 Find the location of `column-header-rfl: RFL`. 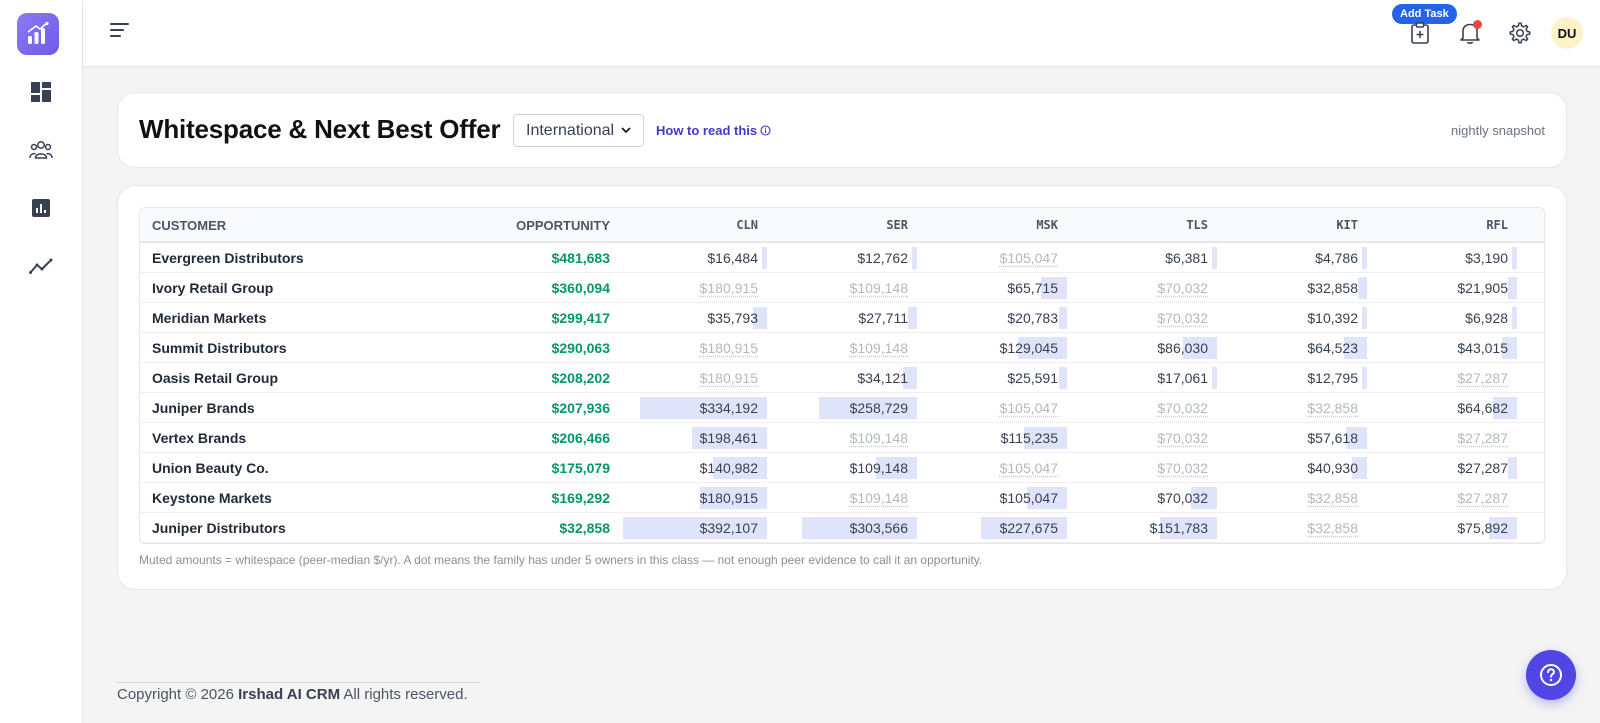

column-header-rfl: RFL is located at coordinates (1467, 225).